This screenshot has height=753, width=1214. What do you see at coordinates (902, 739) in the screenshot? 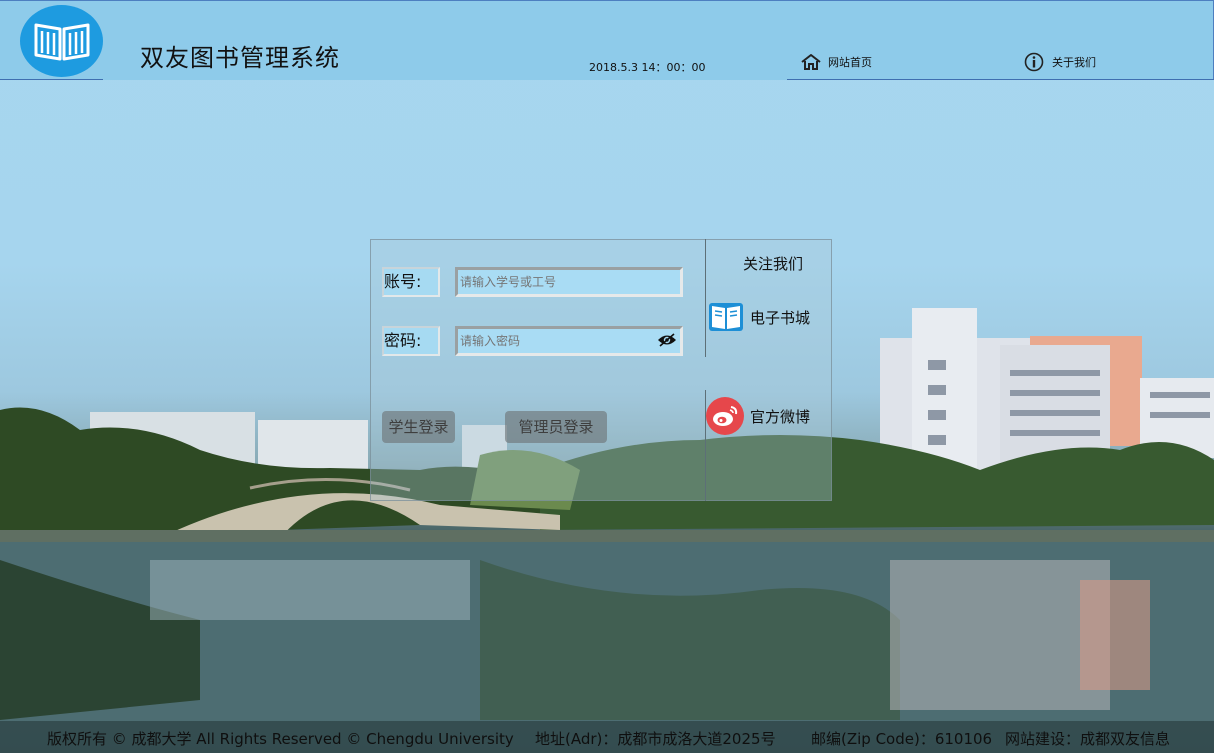
I see `footer-zip: 邮编(Zip Code)：610106` at bounding box center [902, 739].